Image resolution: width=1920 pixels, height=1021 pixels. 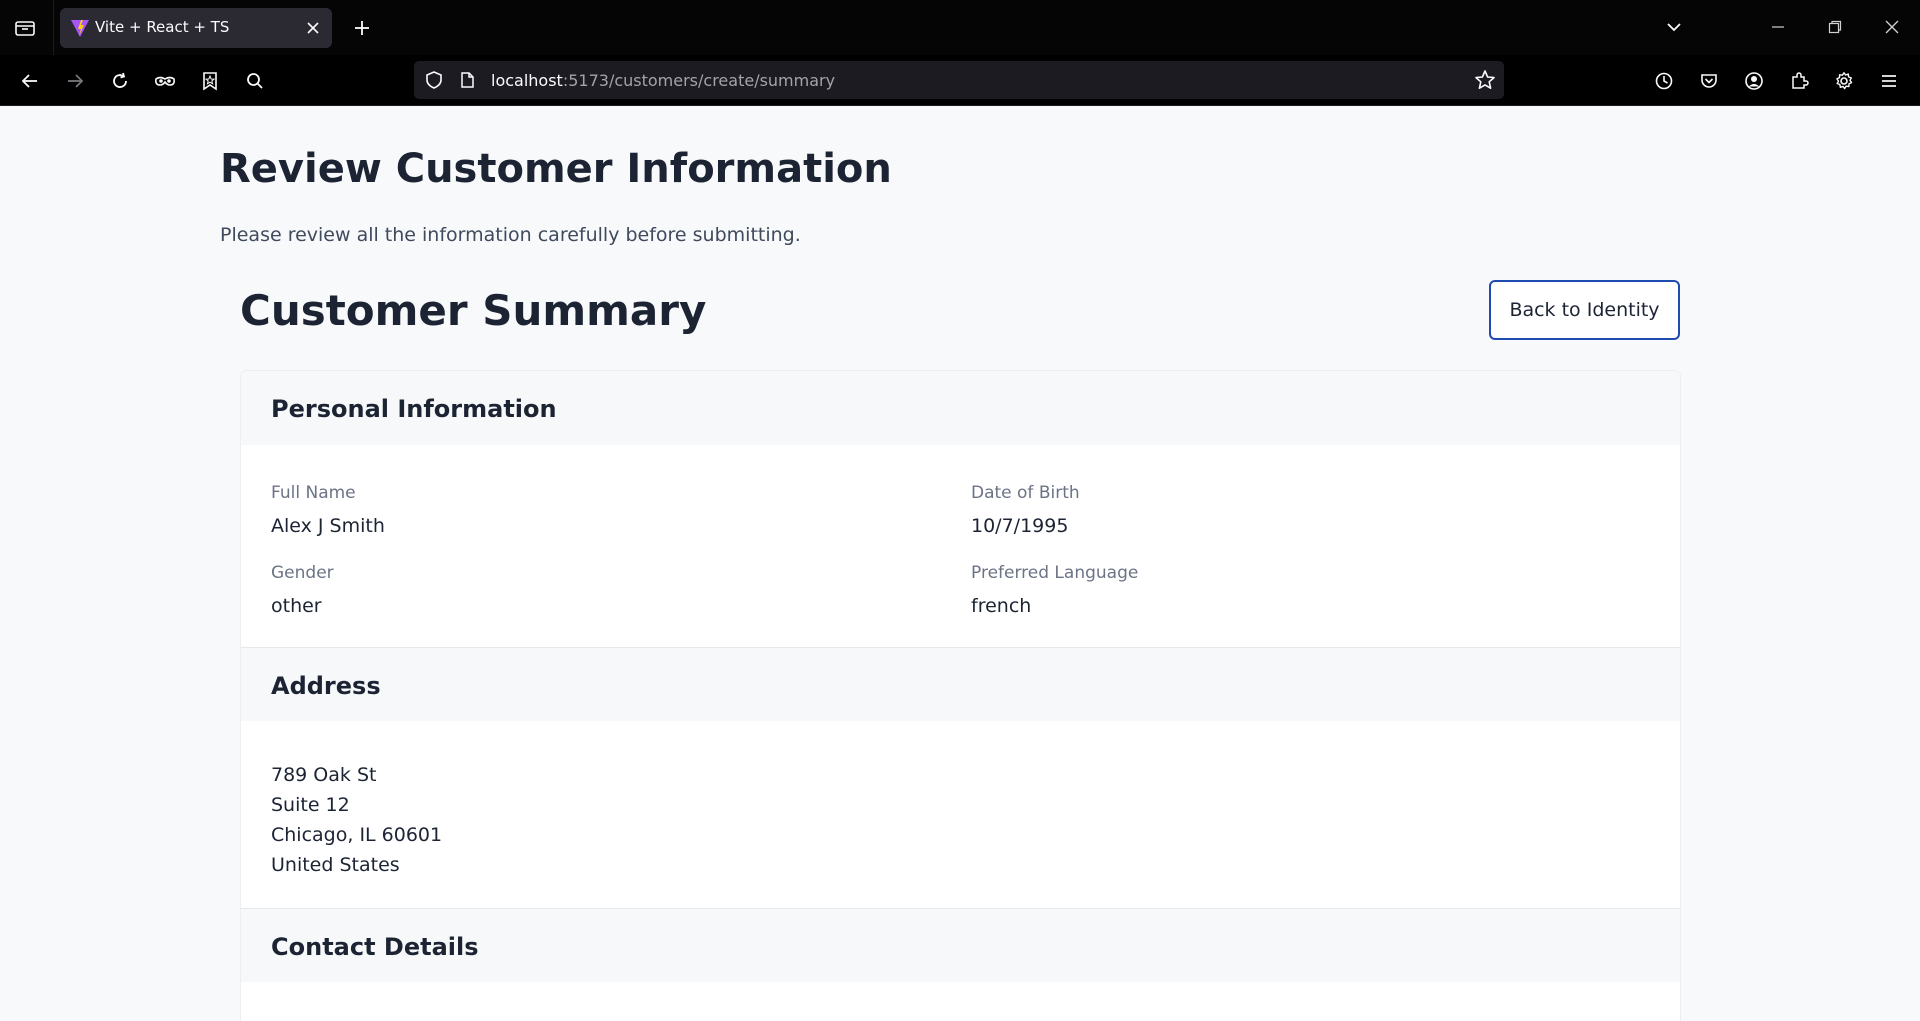 I want to click on section-title-address: Address, so click(x=326, y=686).